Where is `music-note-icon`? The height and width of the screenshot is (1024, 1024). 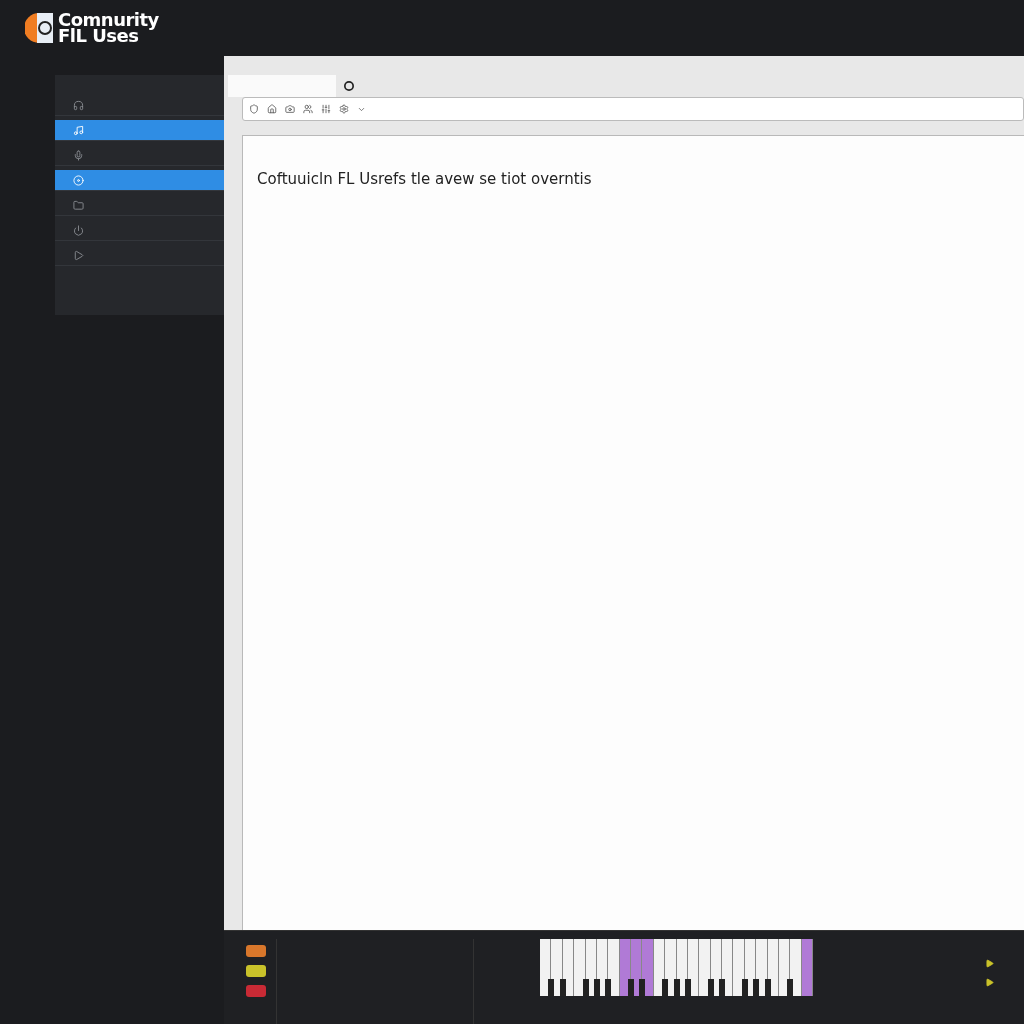 music-note-icon is located at coordinates (78, 130).